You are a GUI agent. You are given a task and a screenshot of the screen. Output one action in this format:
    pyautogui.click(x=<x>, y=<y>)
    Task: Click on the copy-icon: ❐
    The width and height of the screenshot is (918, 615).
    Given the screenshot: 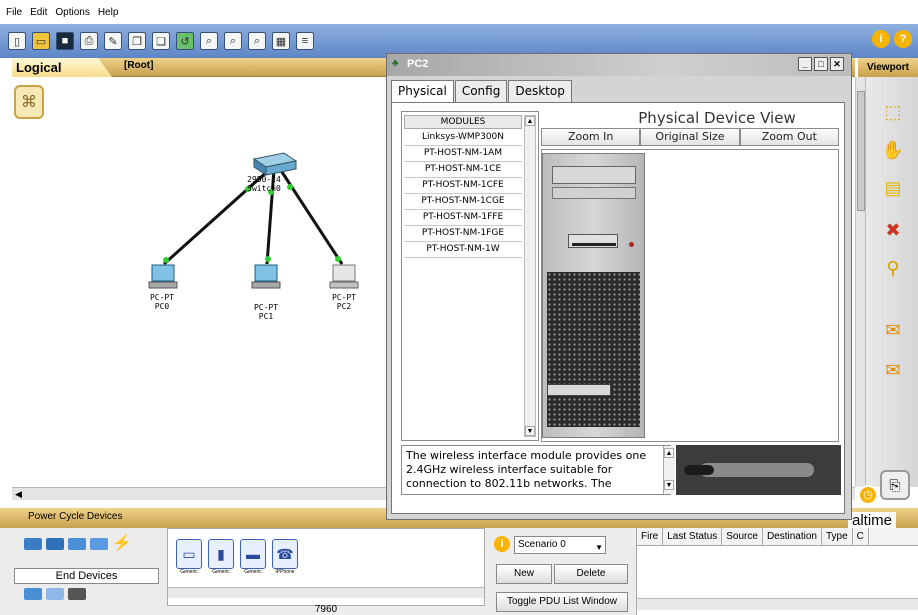 What is the action you would take?
    pyautogui.click(x=137, y=41)
    